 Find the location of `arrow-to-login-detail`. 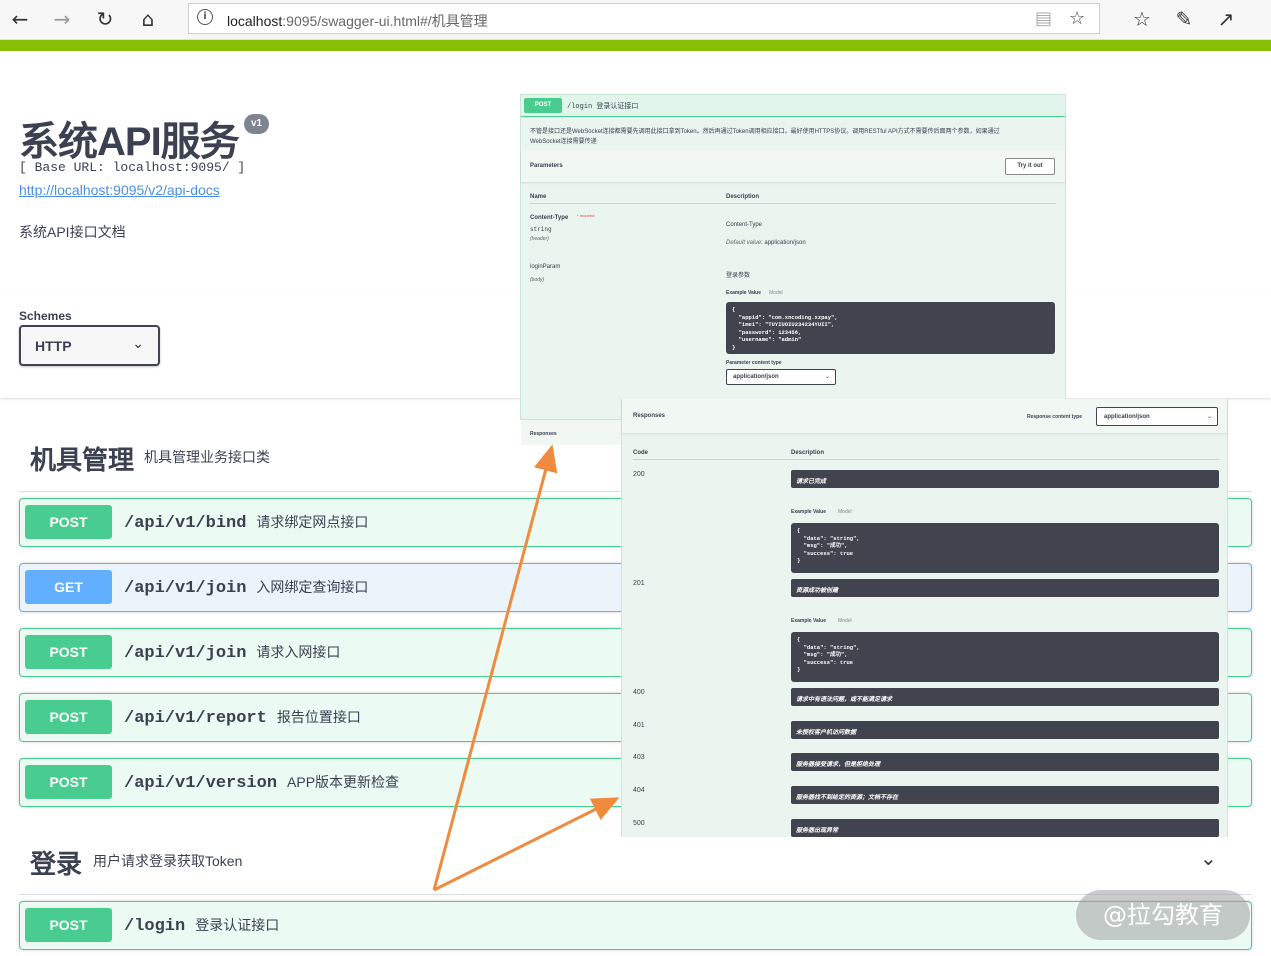

arrow-to-login-detail is located at coordinates (495, 667).